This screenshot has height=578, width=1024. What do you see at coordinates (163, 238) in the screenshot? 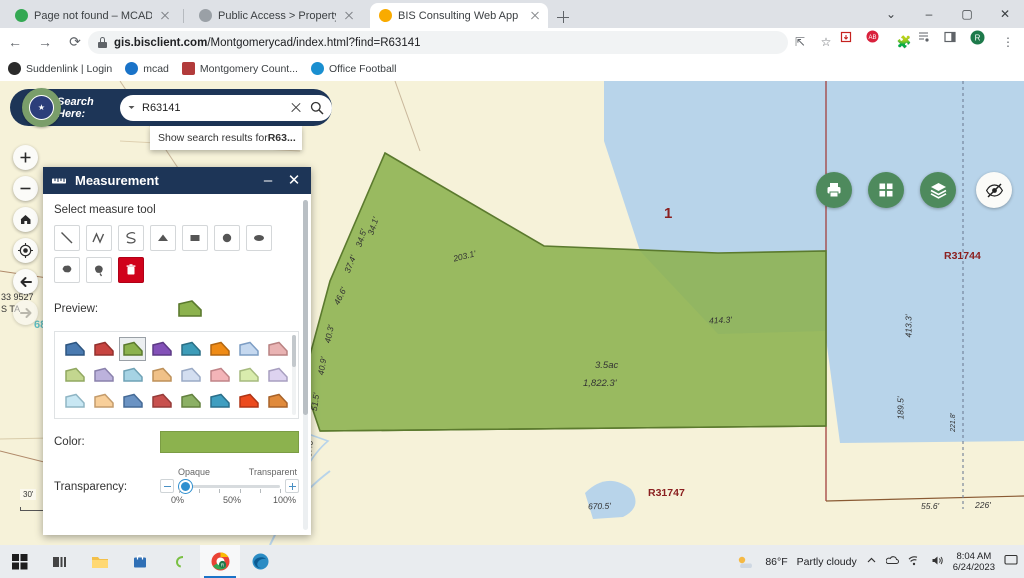
I see `triangle-measure-tool` at bounding box center [163, 238].